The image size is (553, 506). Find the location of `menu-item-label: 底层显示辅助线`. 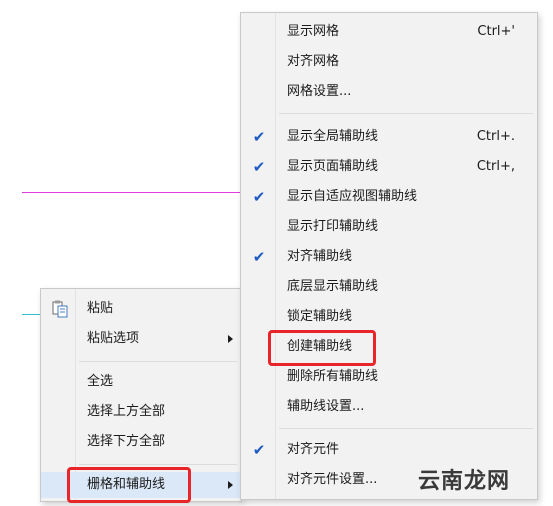

menu-item-label: 底层显示辅助线 is located at coordinates (333, 286).